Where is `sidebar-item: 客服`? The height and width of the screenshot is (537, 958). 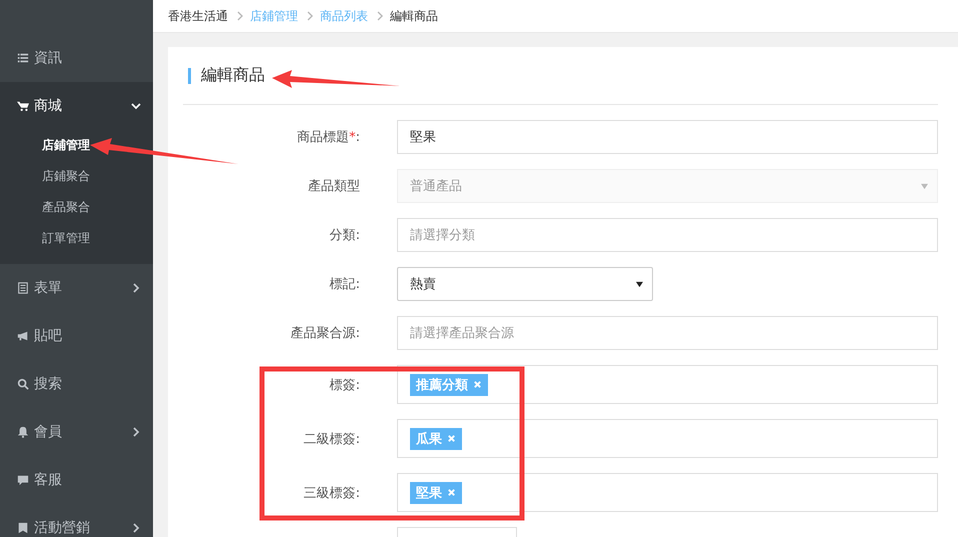
sidebar-item: 客服 is located at coordinates (76, 480).